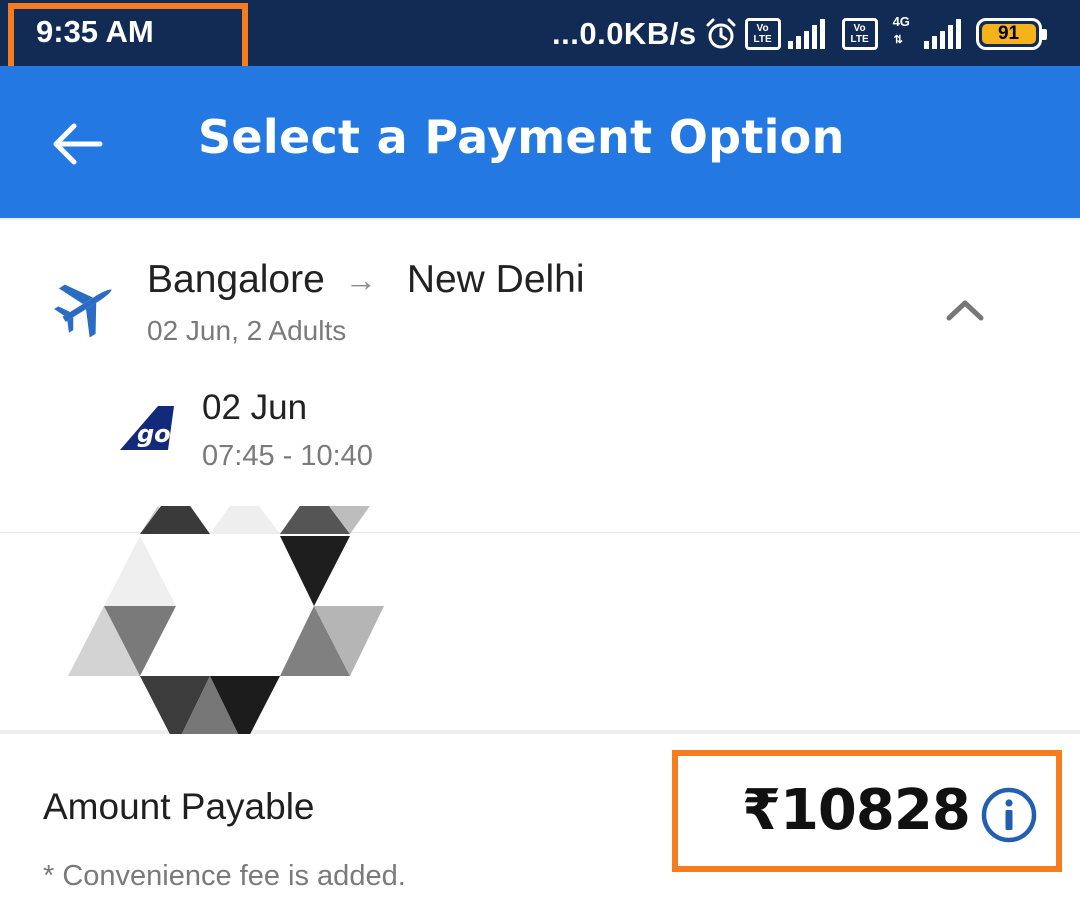 This screenshot has height=919, width=1080. What do you see at coordinates (179, 806) in the screenshot?
I see `amount-payable-label: Amount Payable` at bounding box center [179, 806].